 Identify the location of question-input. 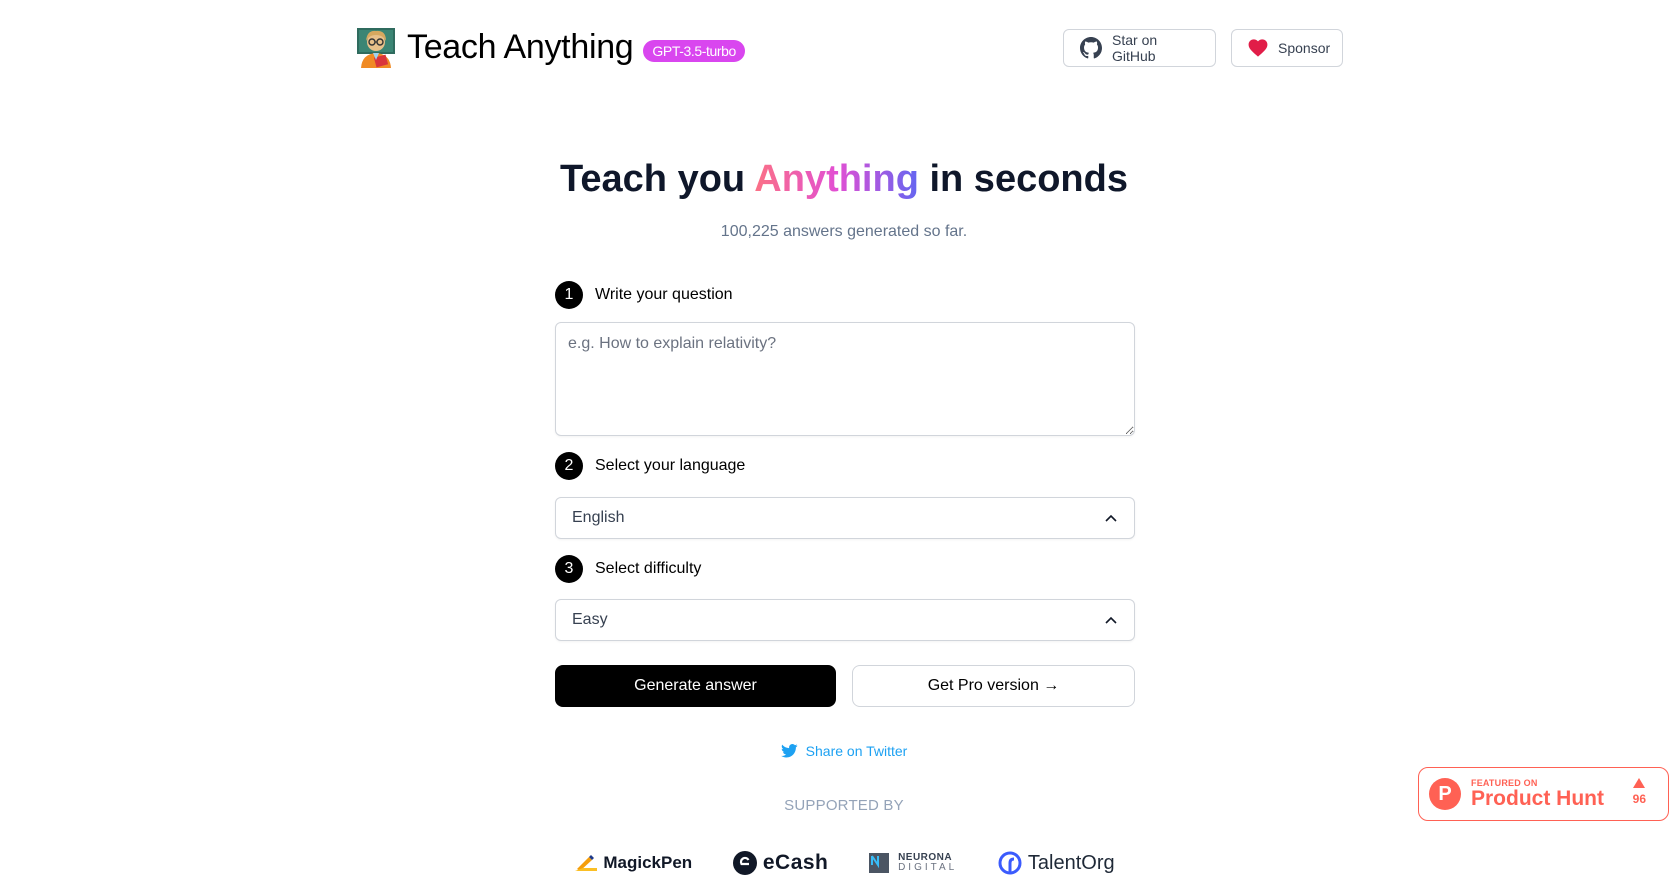
(845, 379).